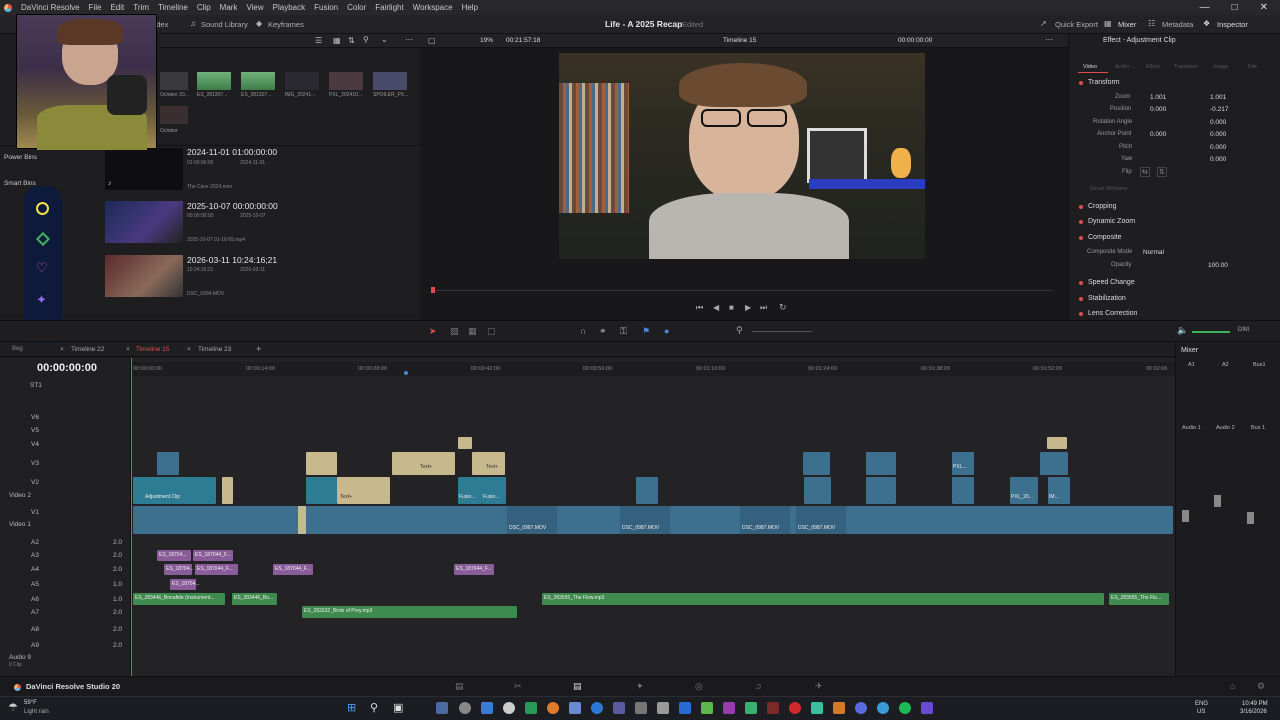 The image size is (1280, 720). What do you see at coordinates (716, 307) in the screenshot?
I see `step-back-icon: ◀` at bounding box center [716, 307].